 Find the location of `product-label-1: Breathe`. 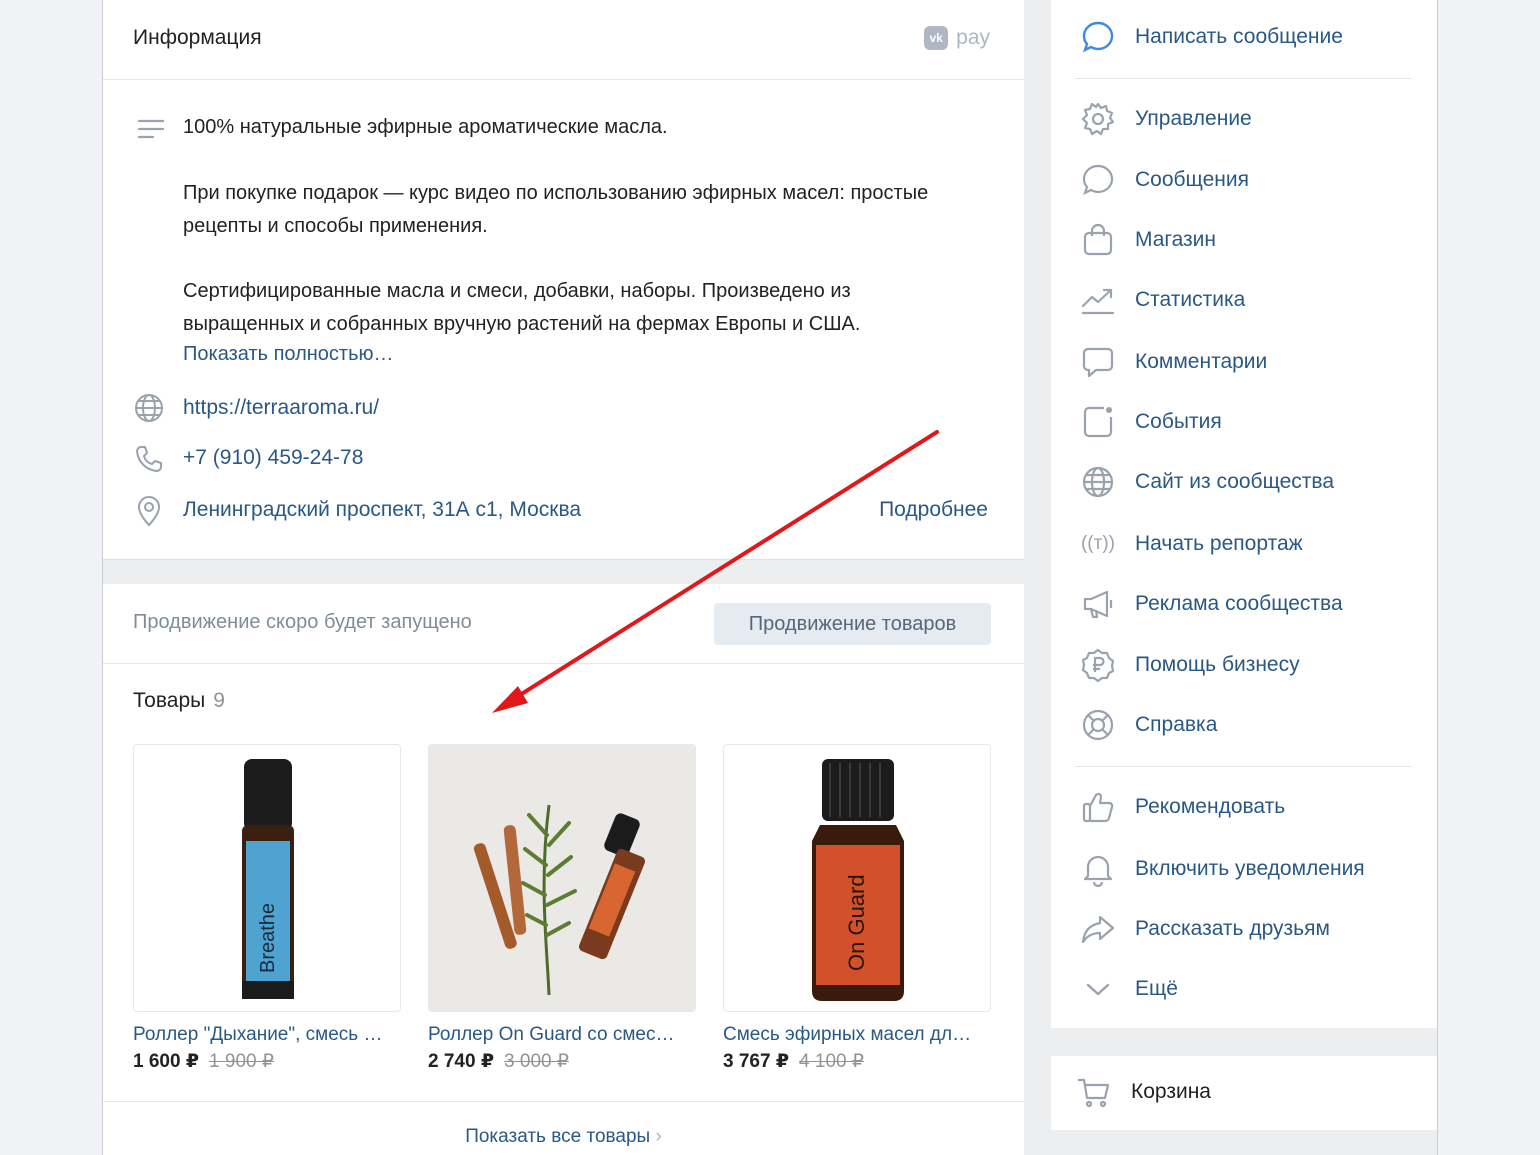

product-label-1: Breathe is located at coordinates (268, 938).